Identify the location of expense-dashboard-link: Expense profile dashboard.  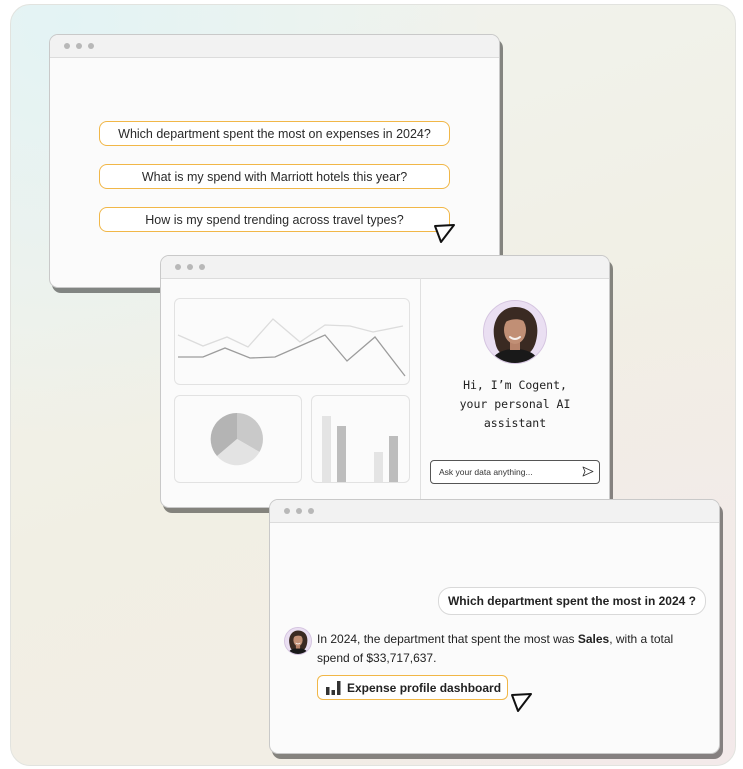
(413, 687).